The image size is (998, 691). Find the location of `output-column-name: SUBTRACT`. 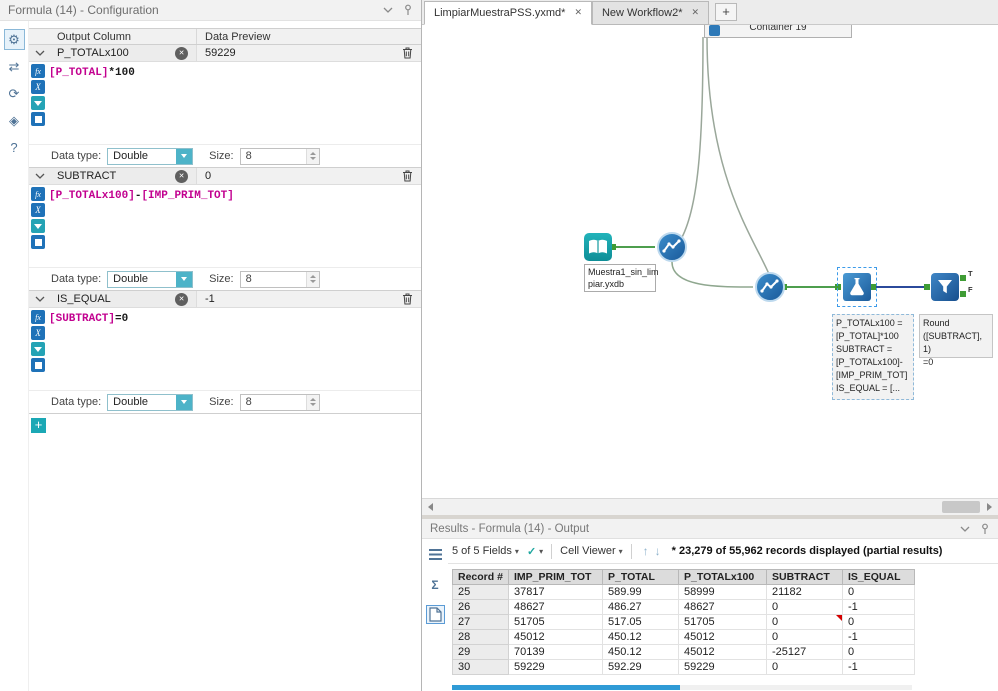

output-column-name: SUBTRACT is located at coordinates (116, 176).